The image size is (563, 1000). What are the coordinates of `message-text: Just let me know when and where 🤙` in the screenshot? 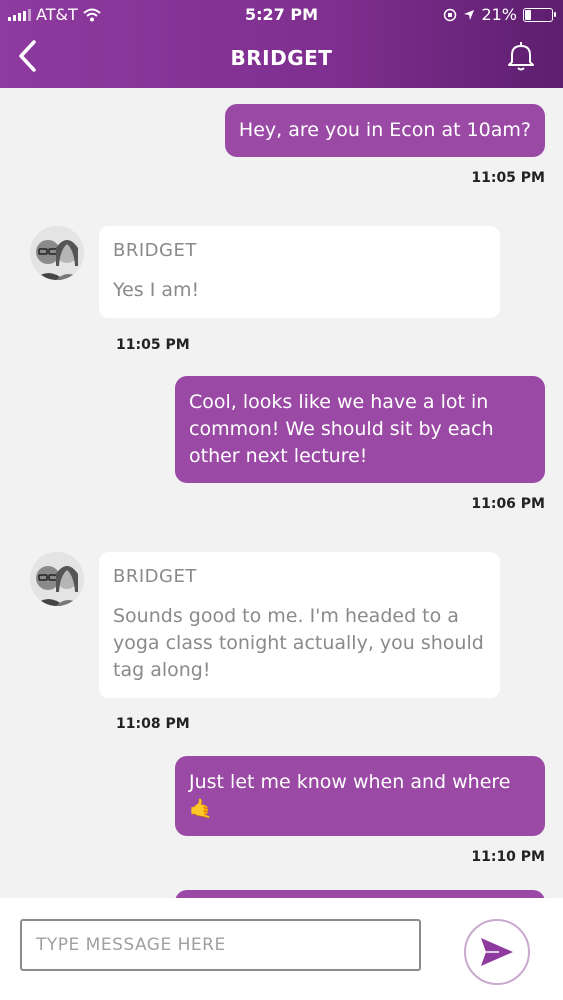 It's located at (350, 795).